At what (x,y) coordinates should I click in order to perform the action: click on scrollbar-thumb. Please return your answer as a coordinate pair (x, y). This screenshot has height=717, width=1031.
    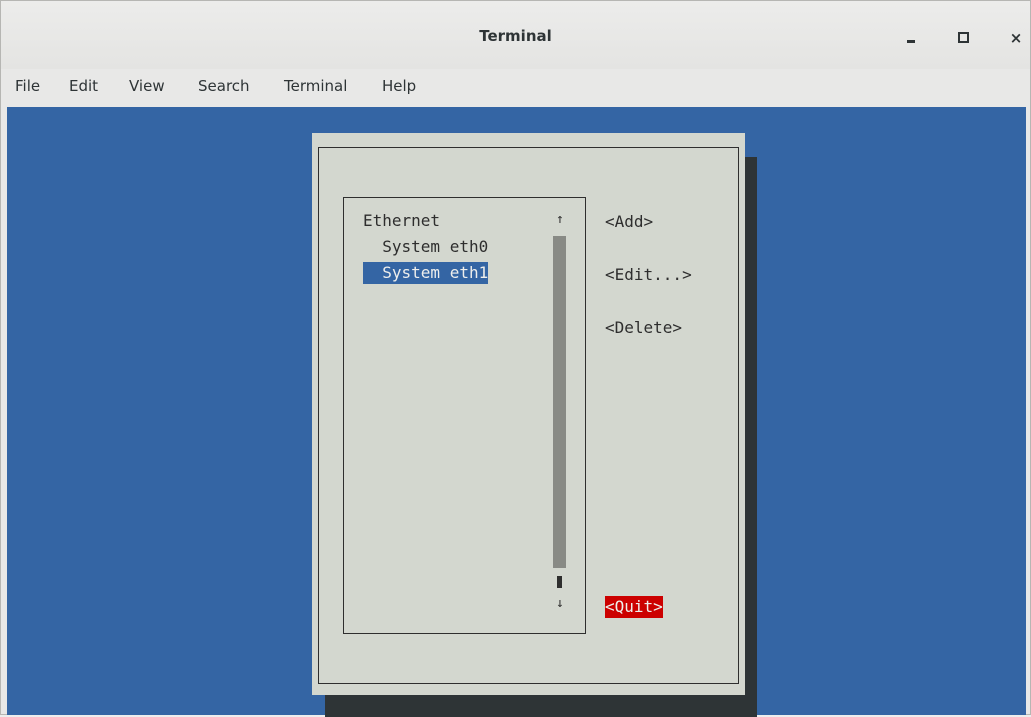
    Looking at the image, I should click on (559, 582).